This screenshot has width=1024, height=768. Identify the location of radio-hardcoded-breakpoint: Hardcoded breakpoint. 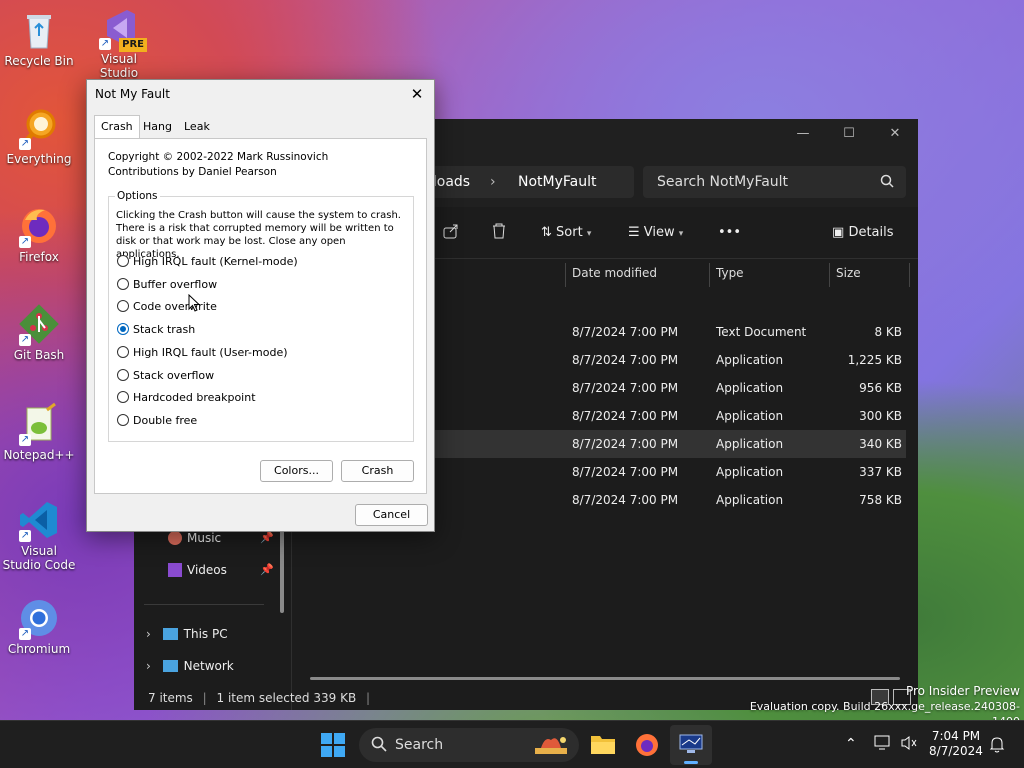
(186, 398).